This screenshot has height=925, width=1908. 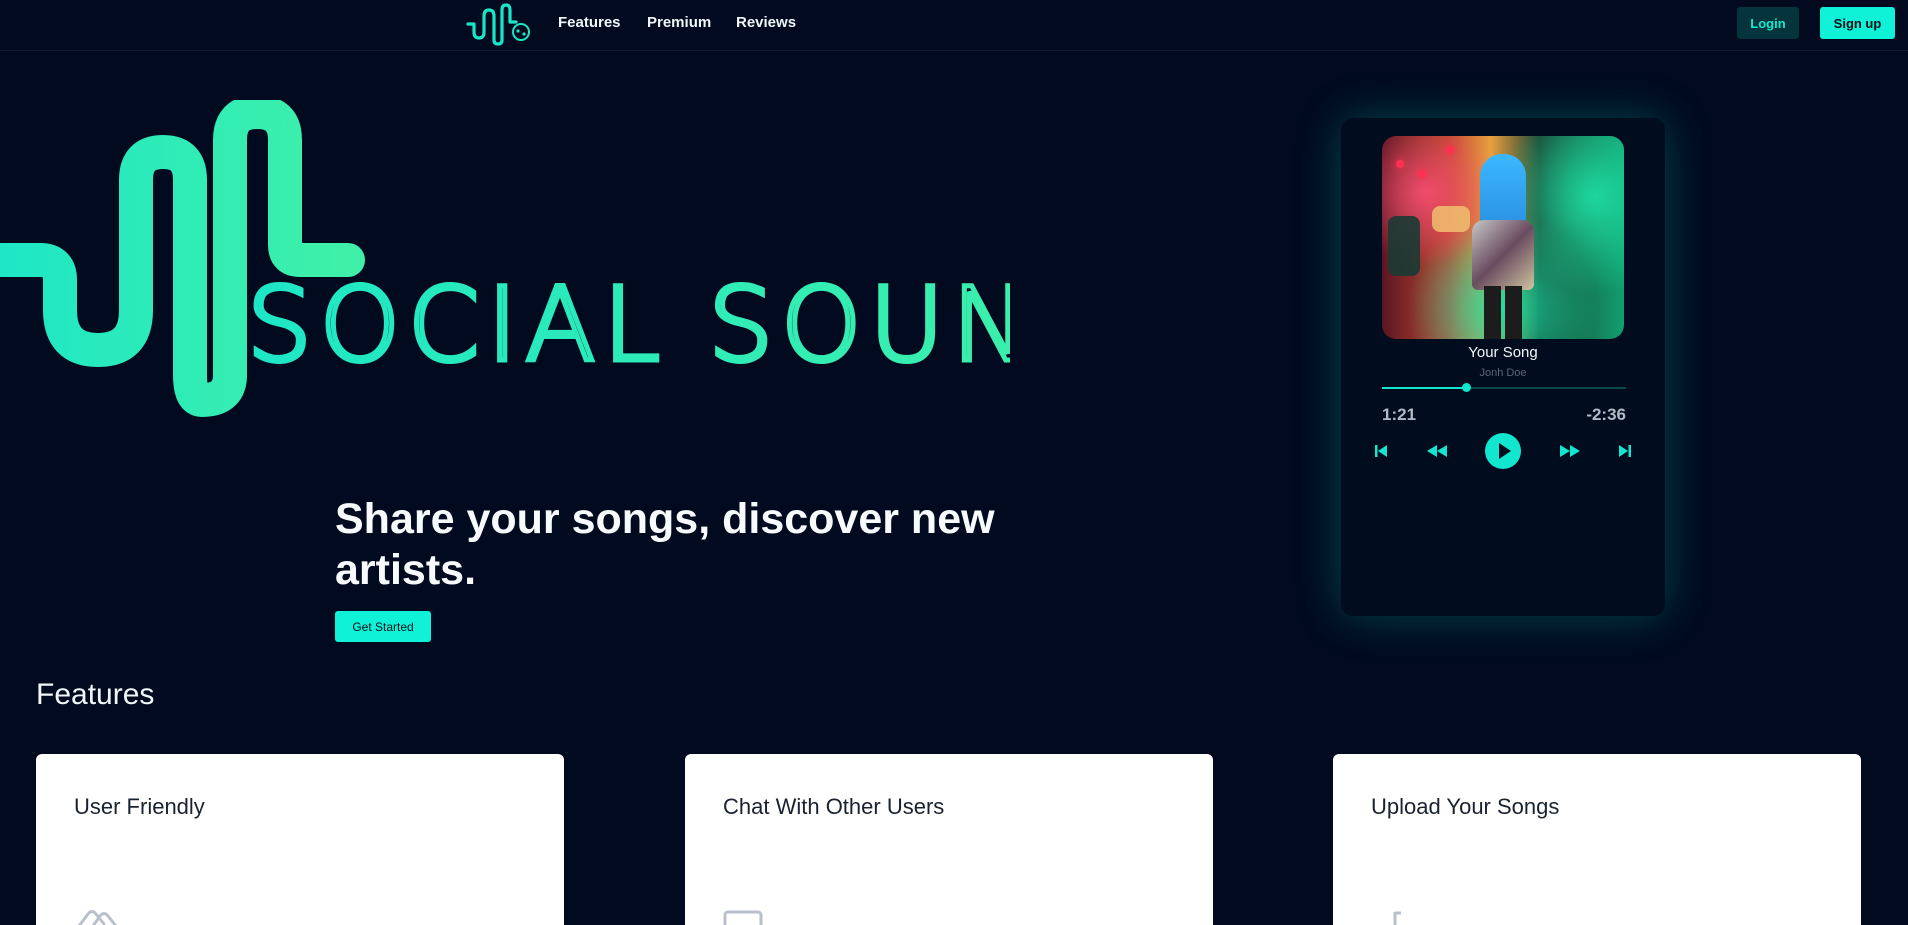 What do you see at coordinates (628, 325) in the screenshot?
I see `hero-logo-text: SOCIAL SOUND` at bounding box center [628, 325].